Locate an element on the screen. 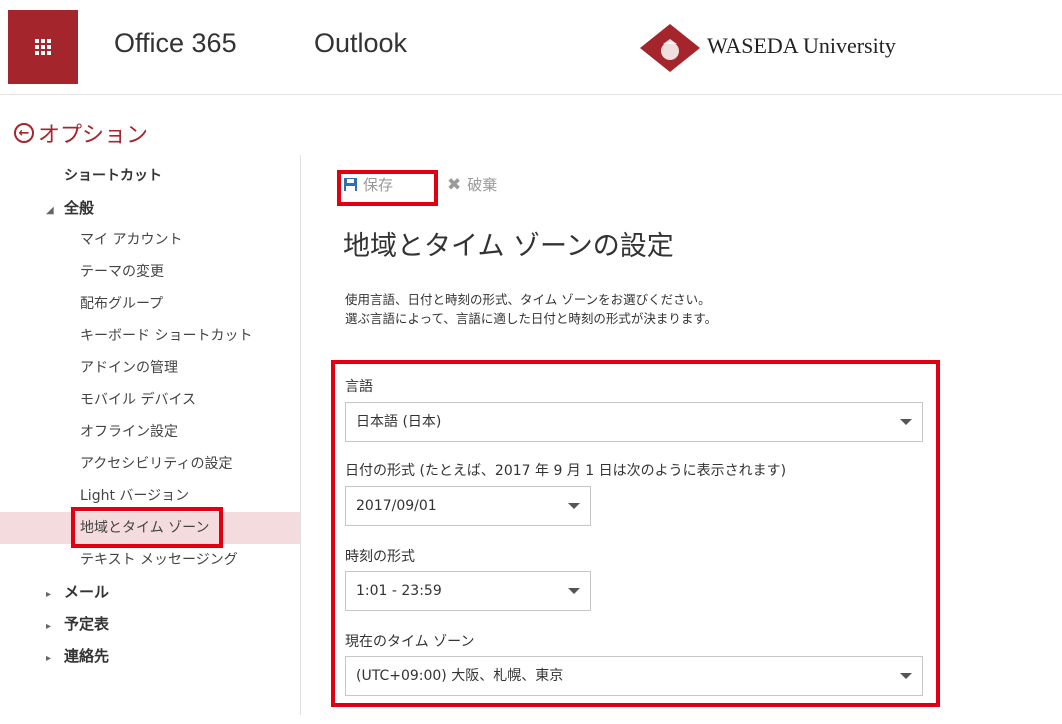  page-title: 地域とタイム ゾーンの設定 is located at coordinates (508, 246).